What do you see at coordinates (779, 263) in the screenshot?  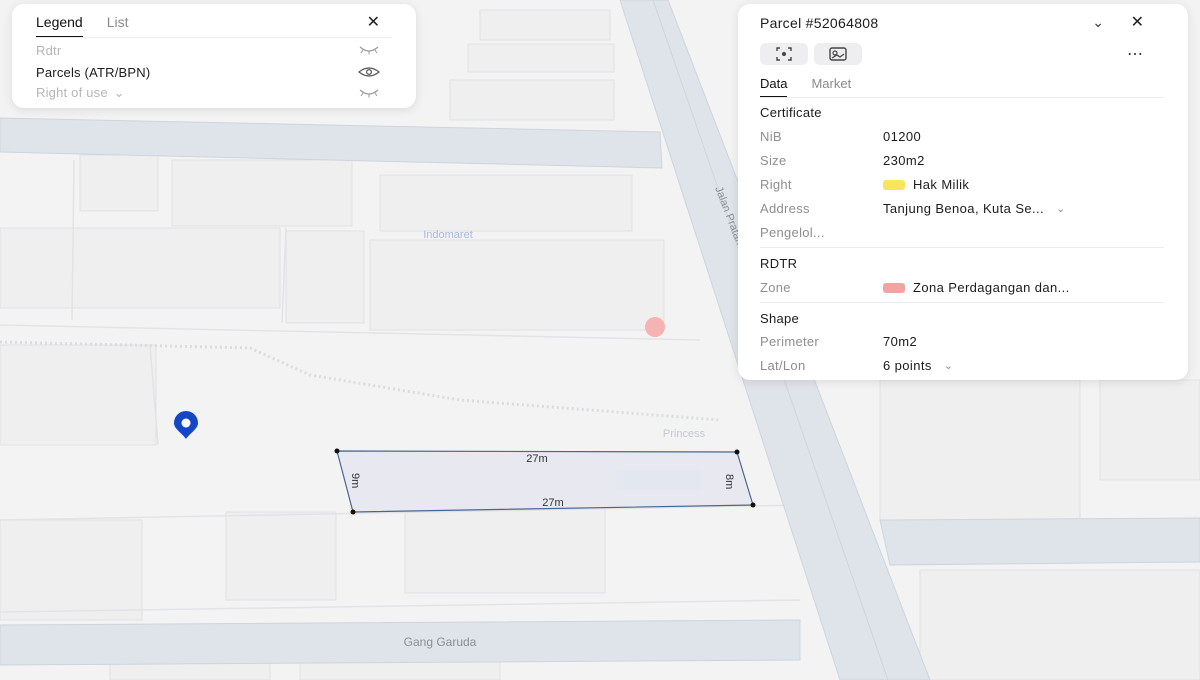 I see `section-rdtr-heading: RDTR` at bounding box center [779, 263].